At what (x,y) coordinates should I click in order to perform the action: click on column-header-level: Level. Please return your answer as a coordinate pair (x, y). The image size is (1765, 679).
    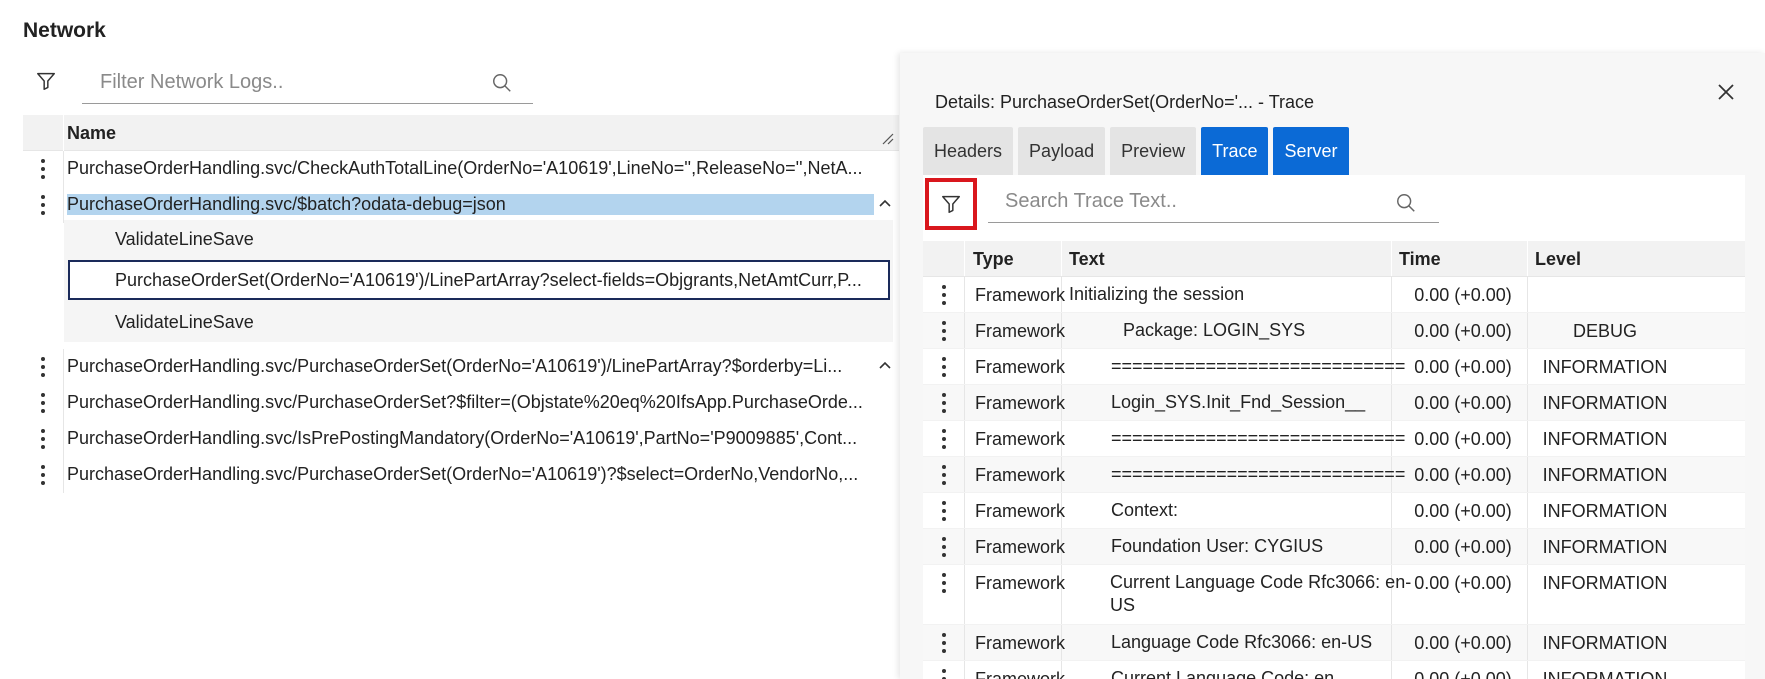
    Looking at the image, I should click on (1558, 259).